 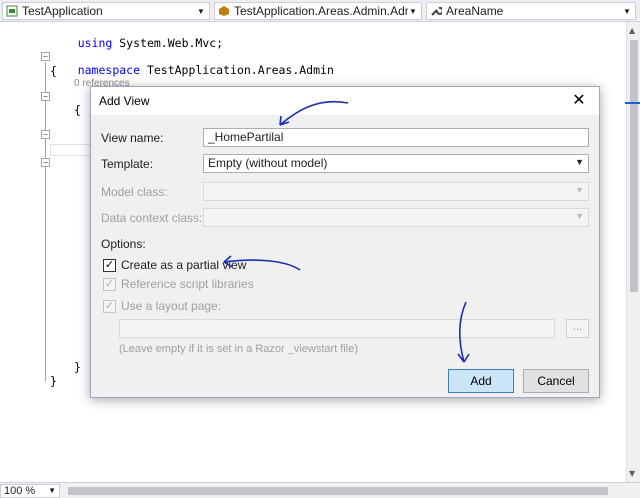 What do you see at coordinates (77, 110) in the screenshot?
I see `code-line-inner-brace: {` at bounding box center [77, 110].